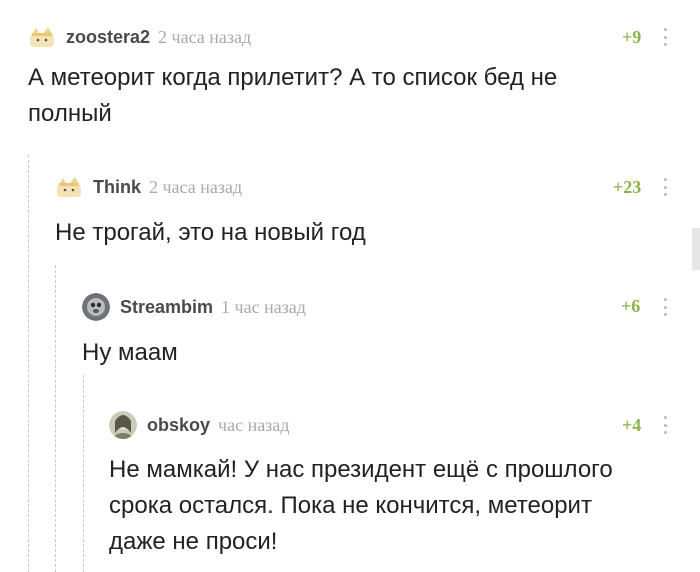 The width and height of the screenshot is (700, 572). What do you see at coordinates (178, 425) in the screenshot?
I see `comment-username: obskoy` at bounding box center [178, 425].